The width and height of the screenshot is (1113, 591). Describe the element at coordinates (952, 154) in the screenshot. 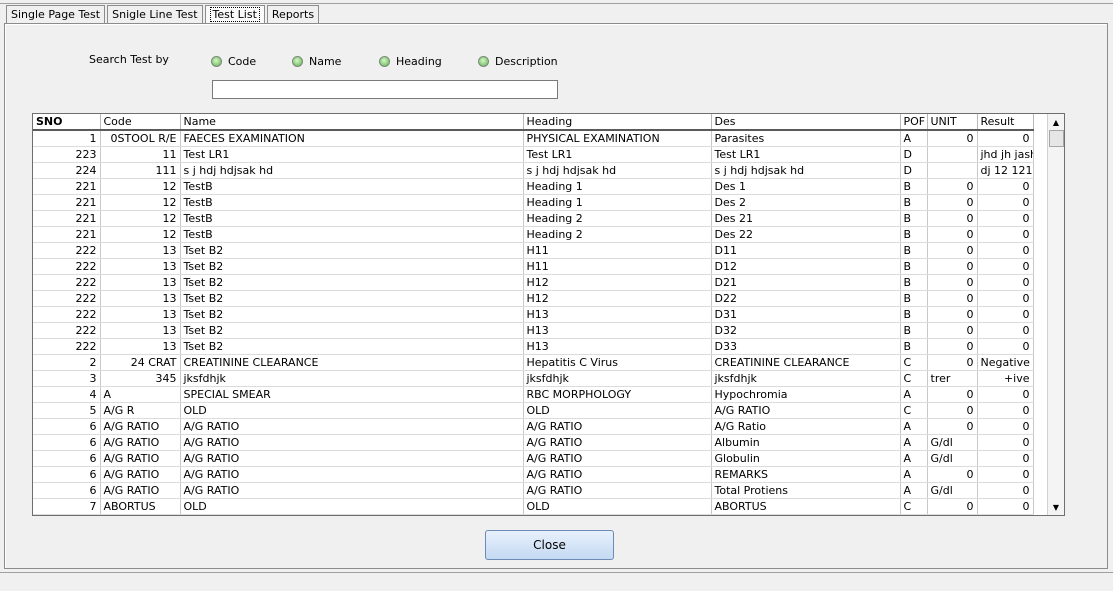

I see `cell-unit` at that location.